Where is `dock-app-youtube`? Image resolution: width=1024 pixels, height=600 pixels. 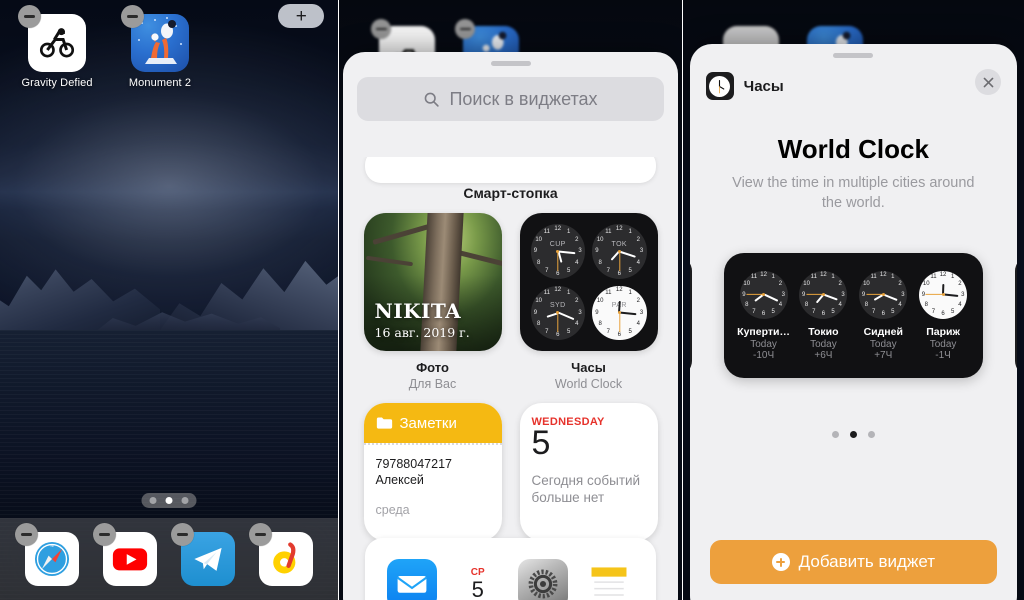
dock-app-youtube is located at coordinates (125, 554).